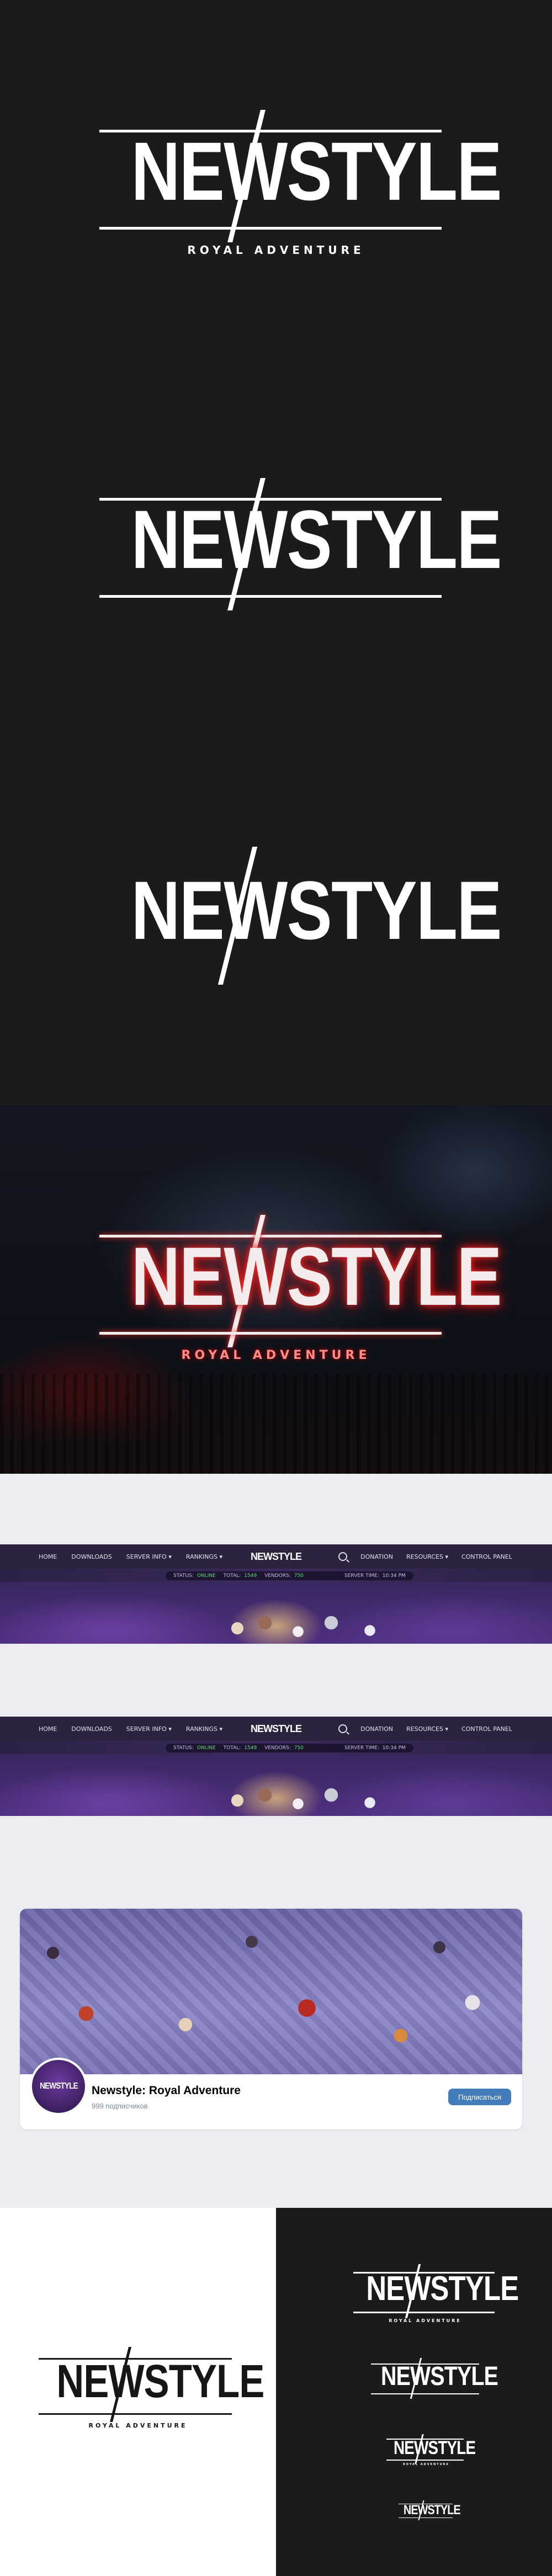 The width and height of the screenshot is (552, 2576). Describe the element at coordinates (276, 1424) in the screenshot. I see `hero-cityscape` at that location.